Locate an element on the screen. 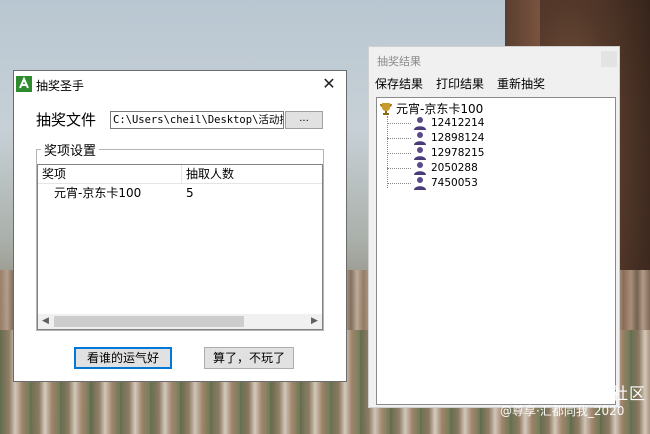 This screenshot has height=434, width=650. watermark-logo: 盖乐世社区 is located at coordinates (604, 393).